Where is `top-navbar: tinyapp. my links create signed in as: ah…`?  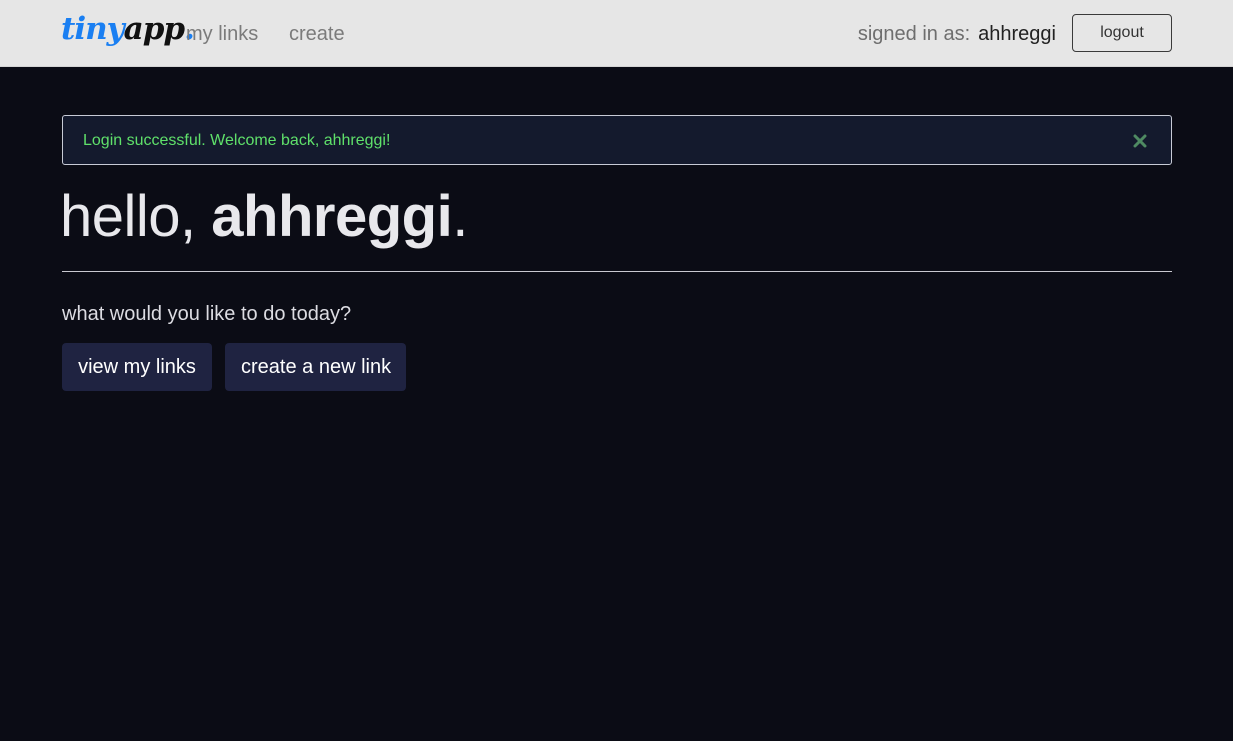 top-navbar: tinyapp. my links create signed in as: ah… is located at coordinates (616, 33).